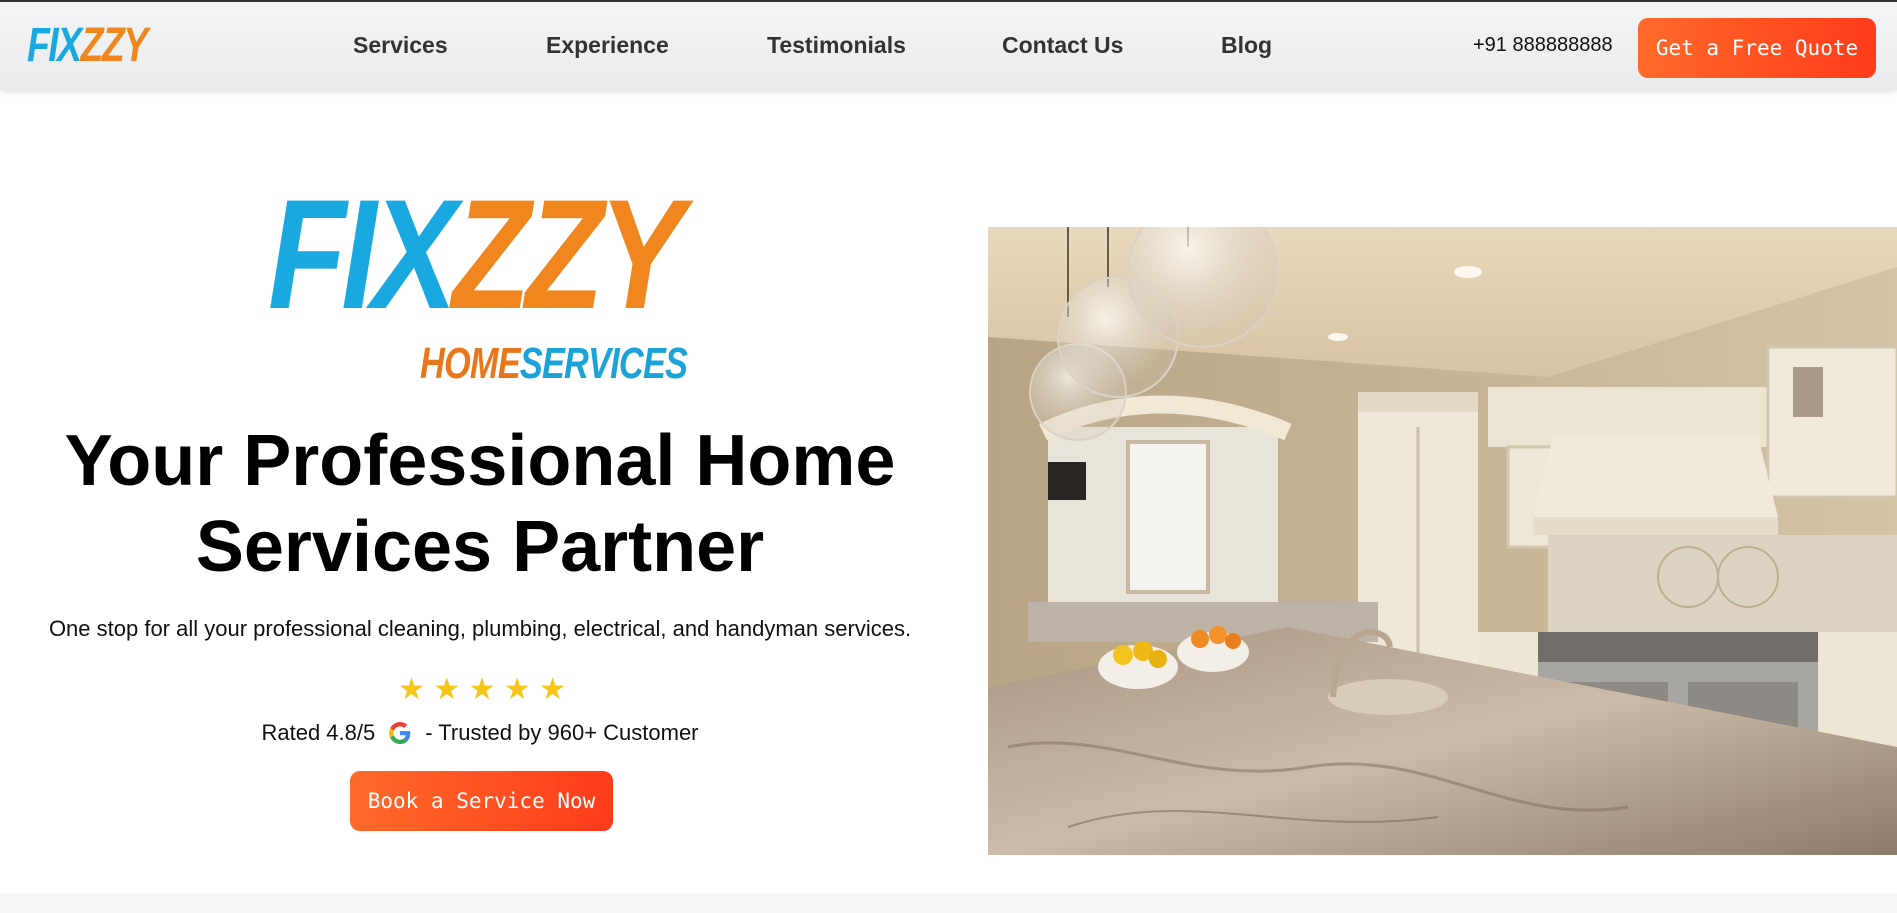 The height and width of the screenshot is (913, 1897). What do you see at coordinates (948, 903) in the screenshot?
I see `next-section-edge` at bounding box center [948, 903].